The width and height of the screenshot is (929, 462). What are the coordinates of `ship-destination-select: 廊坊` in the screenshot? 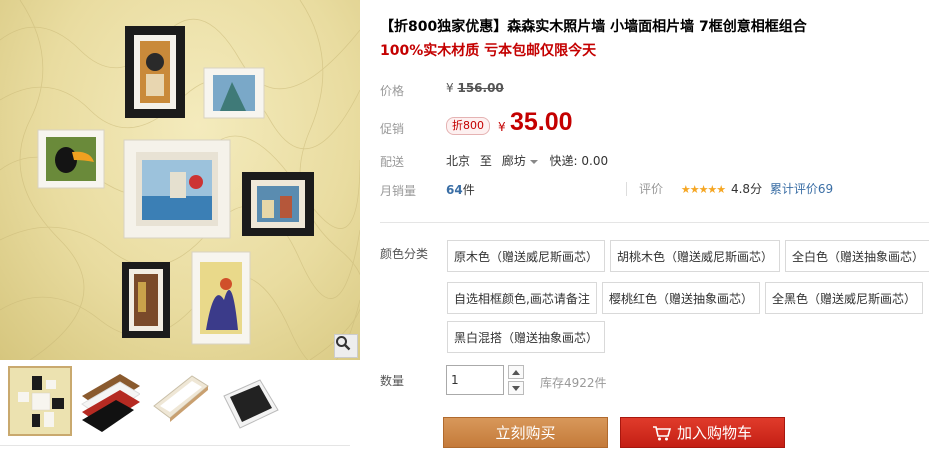 It's located at (524, 161).